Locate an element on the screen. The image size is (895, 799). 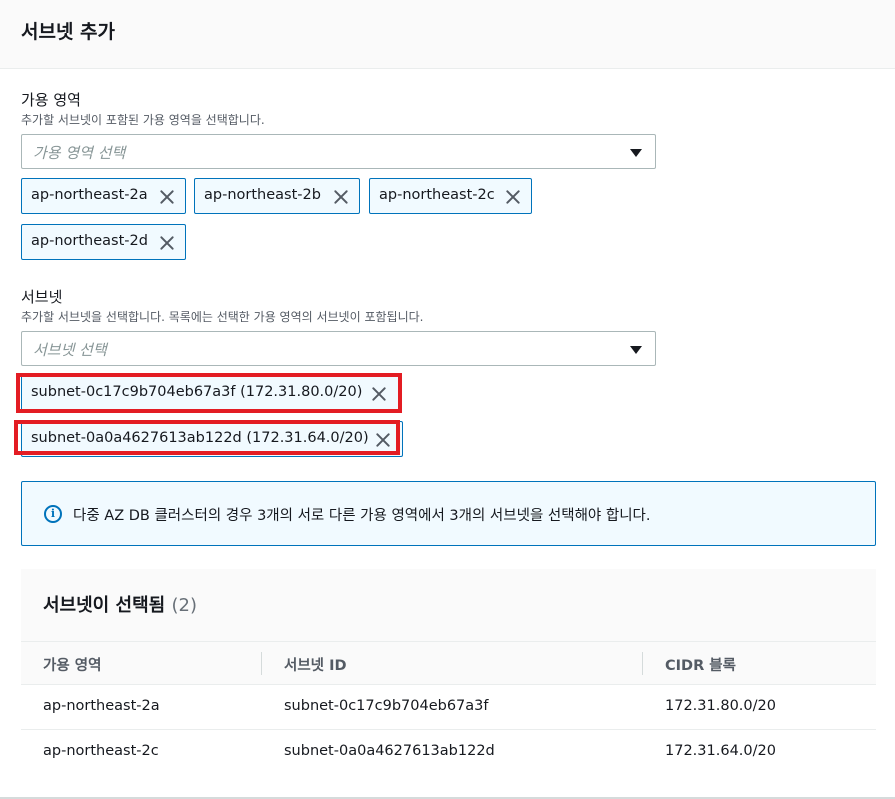
subnet-select-placeholder: 서브넷 선택 is located at coordinates (70, 350).